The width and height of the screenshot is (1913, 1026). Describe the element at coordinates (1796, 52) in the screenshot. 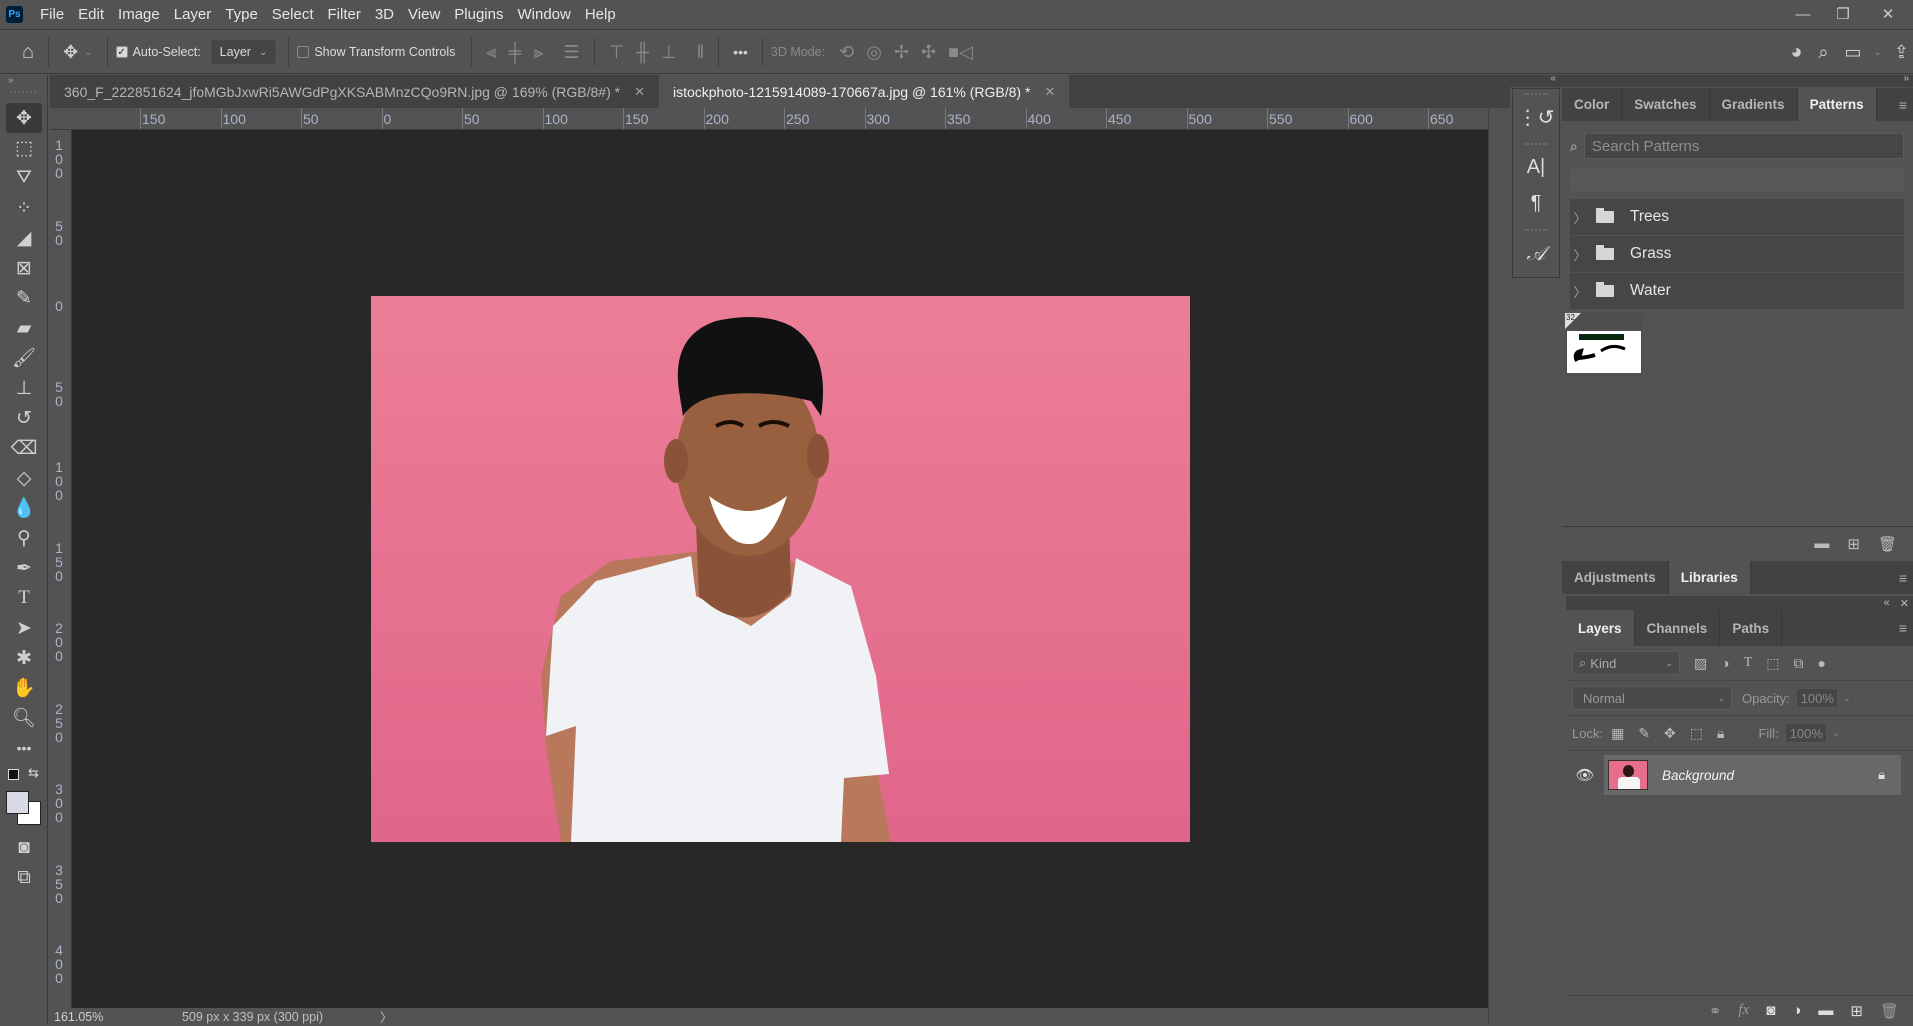

I see `share-user-icon: ◕` at that location.